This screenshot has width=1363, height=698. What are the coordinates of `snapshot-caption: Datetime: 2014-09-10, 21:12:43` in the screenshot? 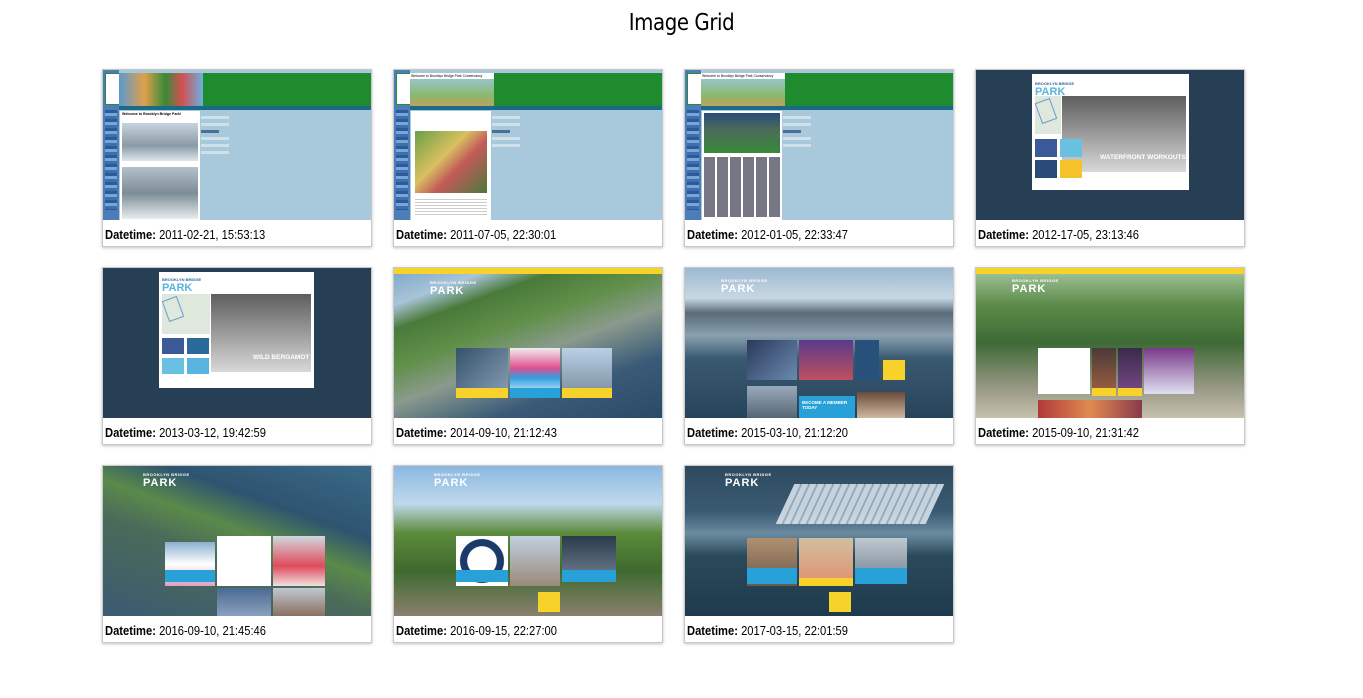 It's located at (476, 432).